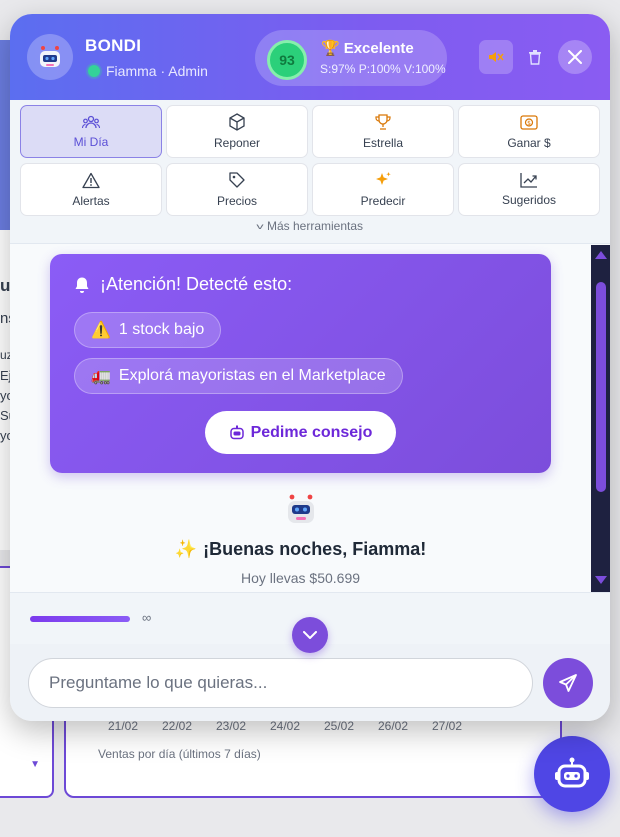 Image resolution: width=620 pixels, height=837 pixels. I want to click on tool-label: Estrella, so click(382, 143).